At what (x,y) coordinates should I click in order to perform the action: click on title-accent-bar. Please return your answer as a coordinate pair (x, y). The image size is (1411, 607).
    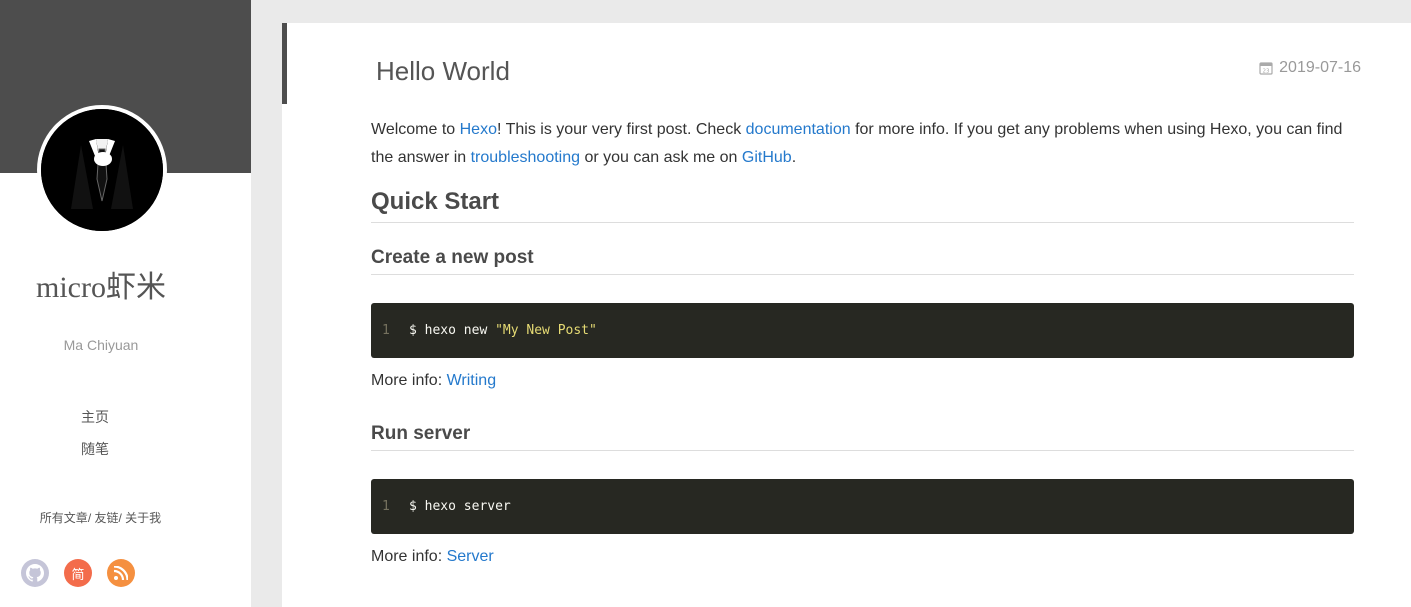
    Looking at the image, I should click on (284, 63).